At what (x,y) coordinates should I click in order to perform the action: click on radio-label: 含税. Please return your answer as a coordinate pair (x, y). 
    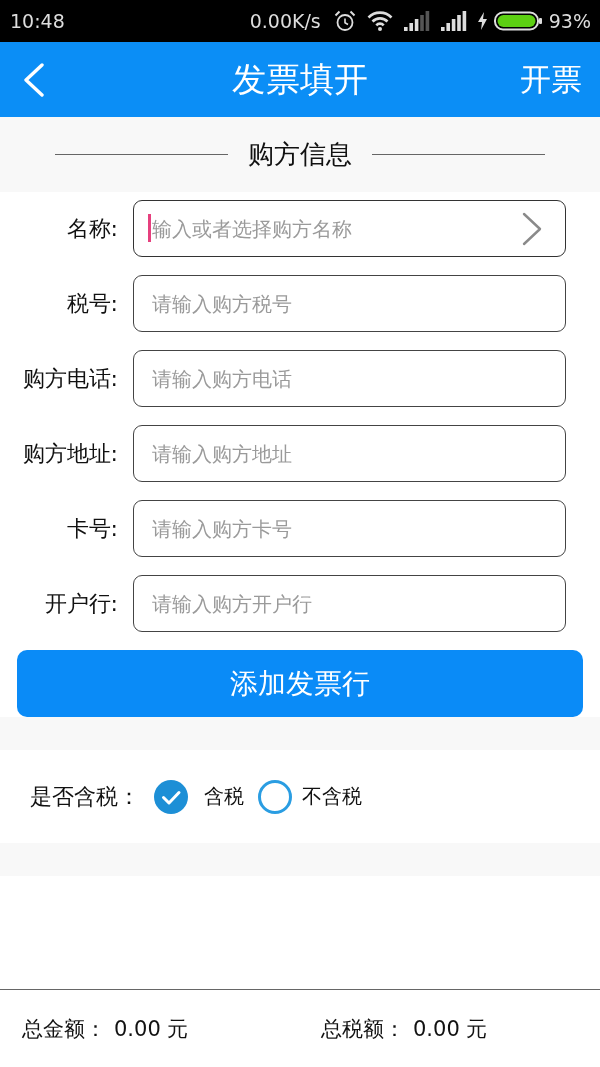
    Looking at the image, I should click on (224, 796).